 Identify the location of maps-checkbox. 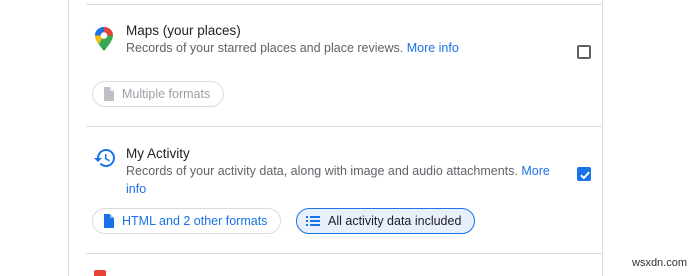
(584, 52).